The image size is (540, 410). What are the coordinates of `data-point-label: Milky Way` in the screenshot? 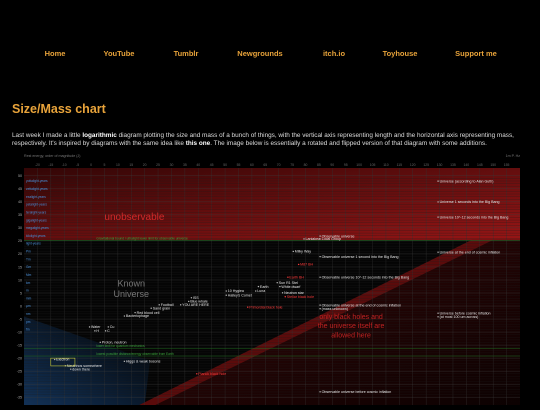 It's located at (303, 252).